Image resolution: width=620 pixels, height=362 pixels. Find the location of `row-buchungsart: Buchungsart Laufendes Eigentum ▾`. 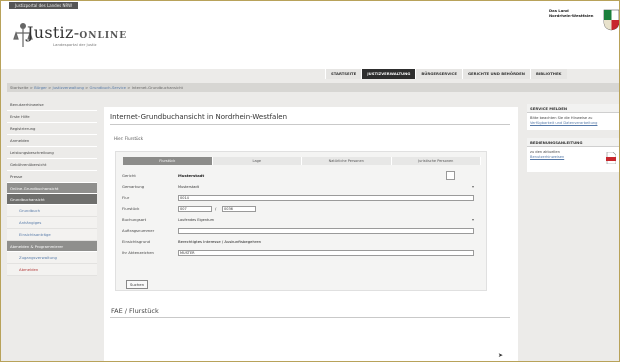

row-buchungsart: Buchungsart Laufendes Eigentum ▾ is located at coordinates (302, 220).